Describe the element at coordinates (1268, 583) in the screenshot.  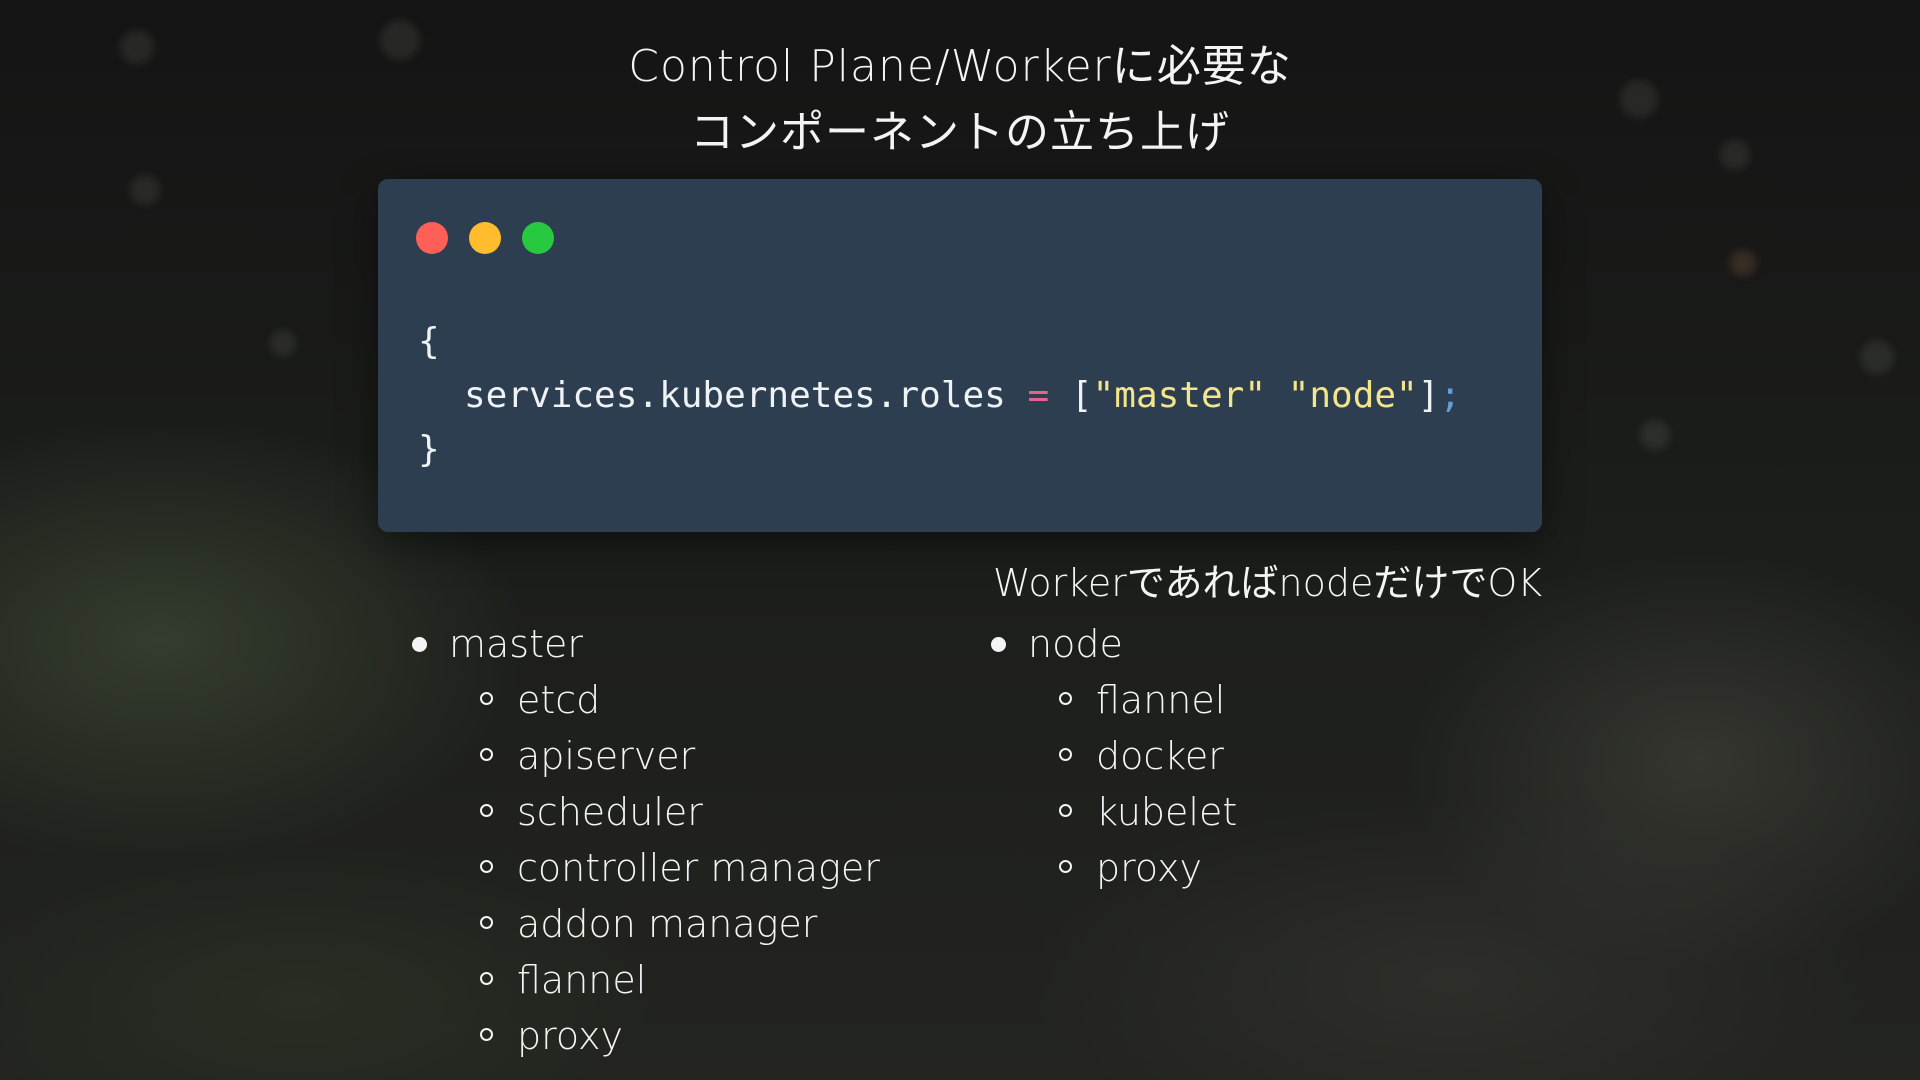
I see `worker-note: WorkerであればnodeだけでOK` at that location.